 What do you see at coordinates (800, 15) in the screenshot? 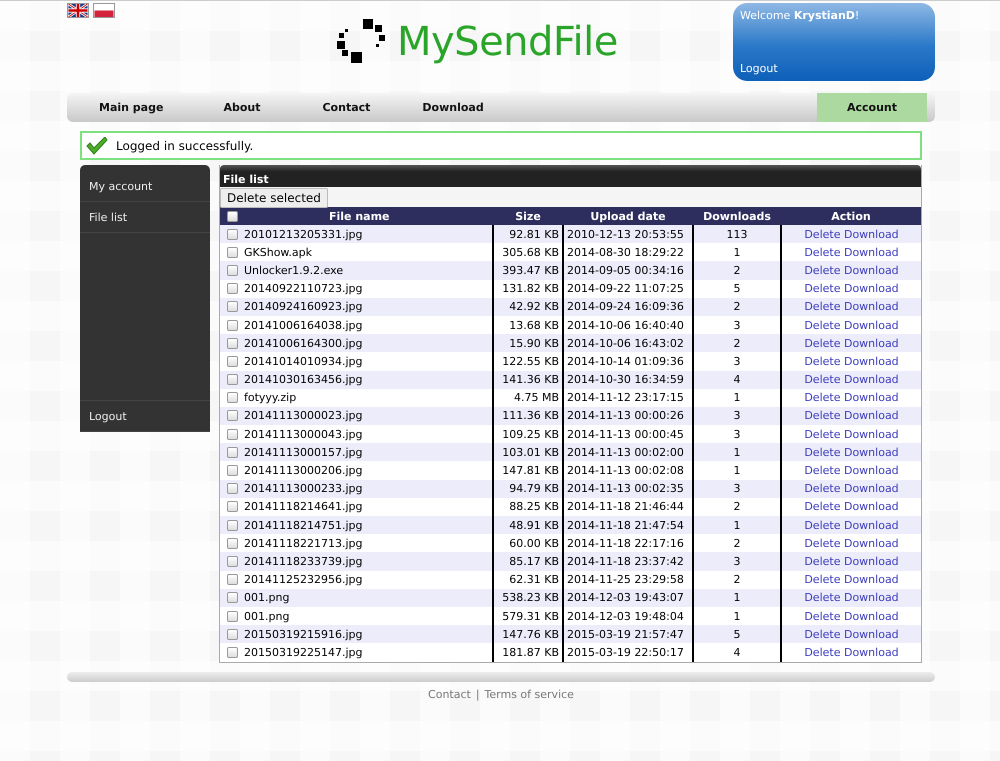
I see `welcome-text: Welcome KrystianD!` at bounding box center [800, 15].